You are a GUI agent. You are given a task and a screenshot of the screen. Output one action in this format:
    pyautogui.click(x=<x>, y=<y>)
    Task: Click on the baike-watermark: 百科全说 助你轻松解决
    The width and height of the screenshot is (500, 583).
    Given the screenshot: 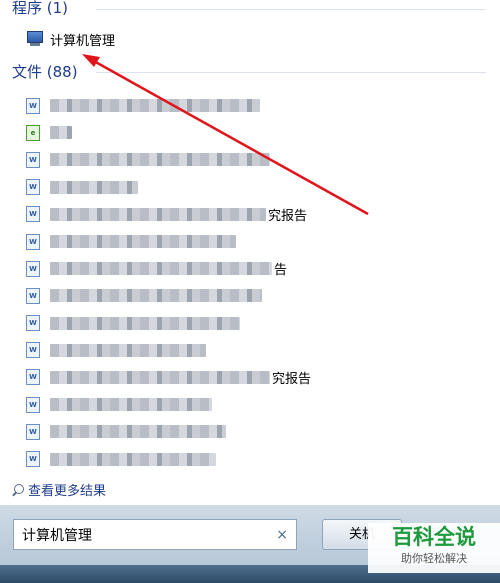 What is the action you would take?
    pyautogui.click(x=434, y=548)
    